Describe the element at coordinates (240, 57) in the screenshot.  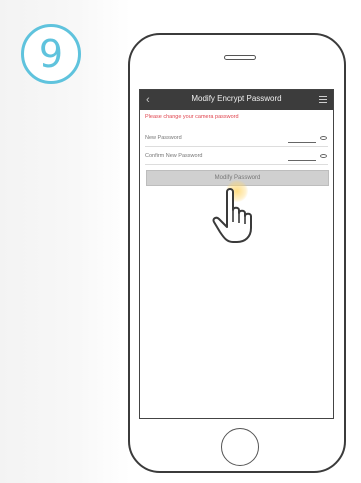
I see `phone-speaker` at that location.